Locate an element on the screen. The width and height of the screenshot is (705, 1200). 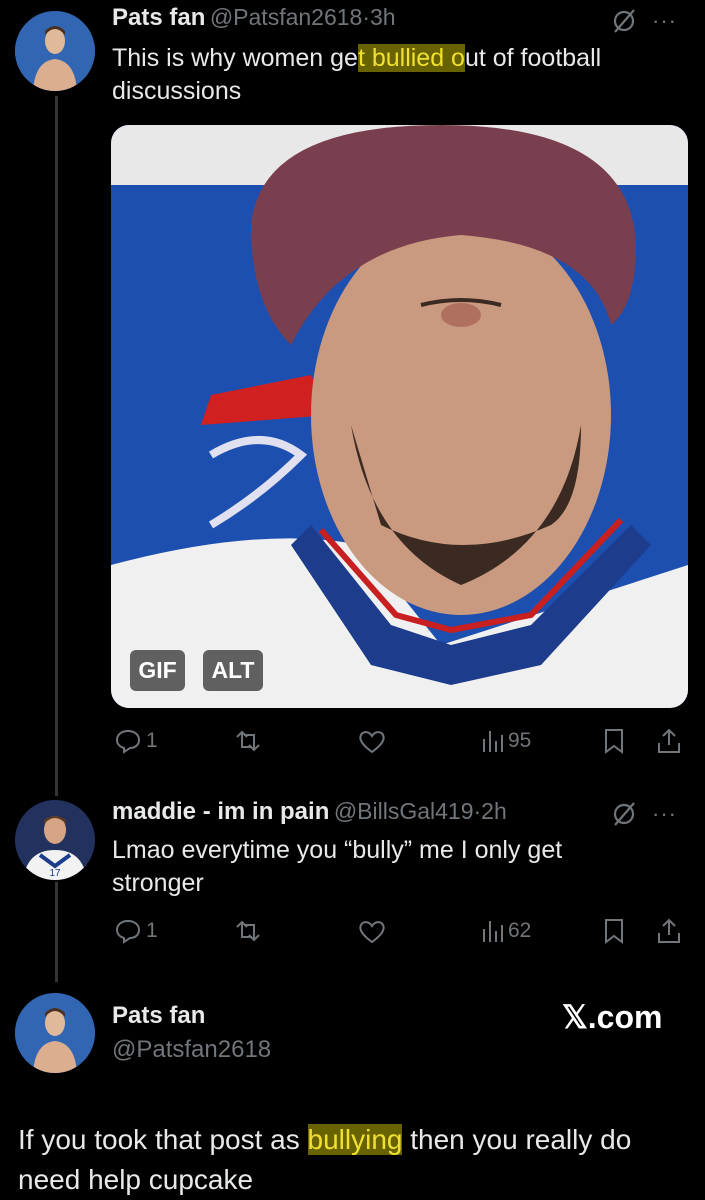
views-button: 62 is located at coordinates (505, 931).